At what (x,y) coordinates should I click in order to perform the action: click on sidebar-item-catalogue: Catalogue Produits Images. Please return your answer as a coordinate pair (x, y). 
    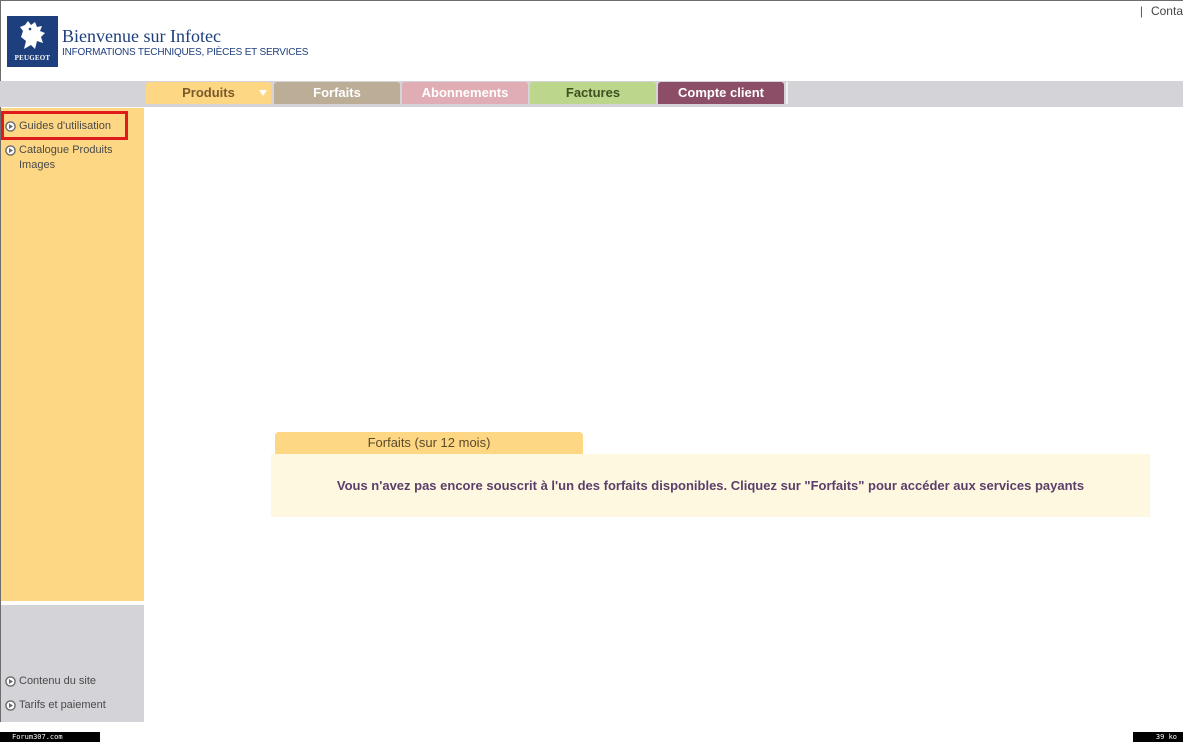
    Looking at the image, I should click on (67, 158).